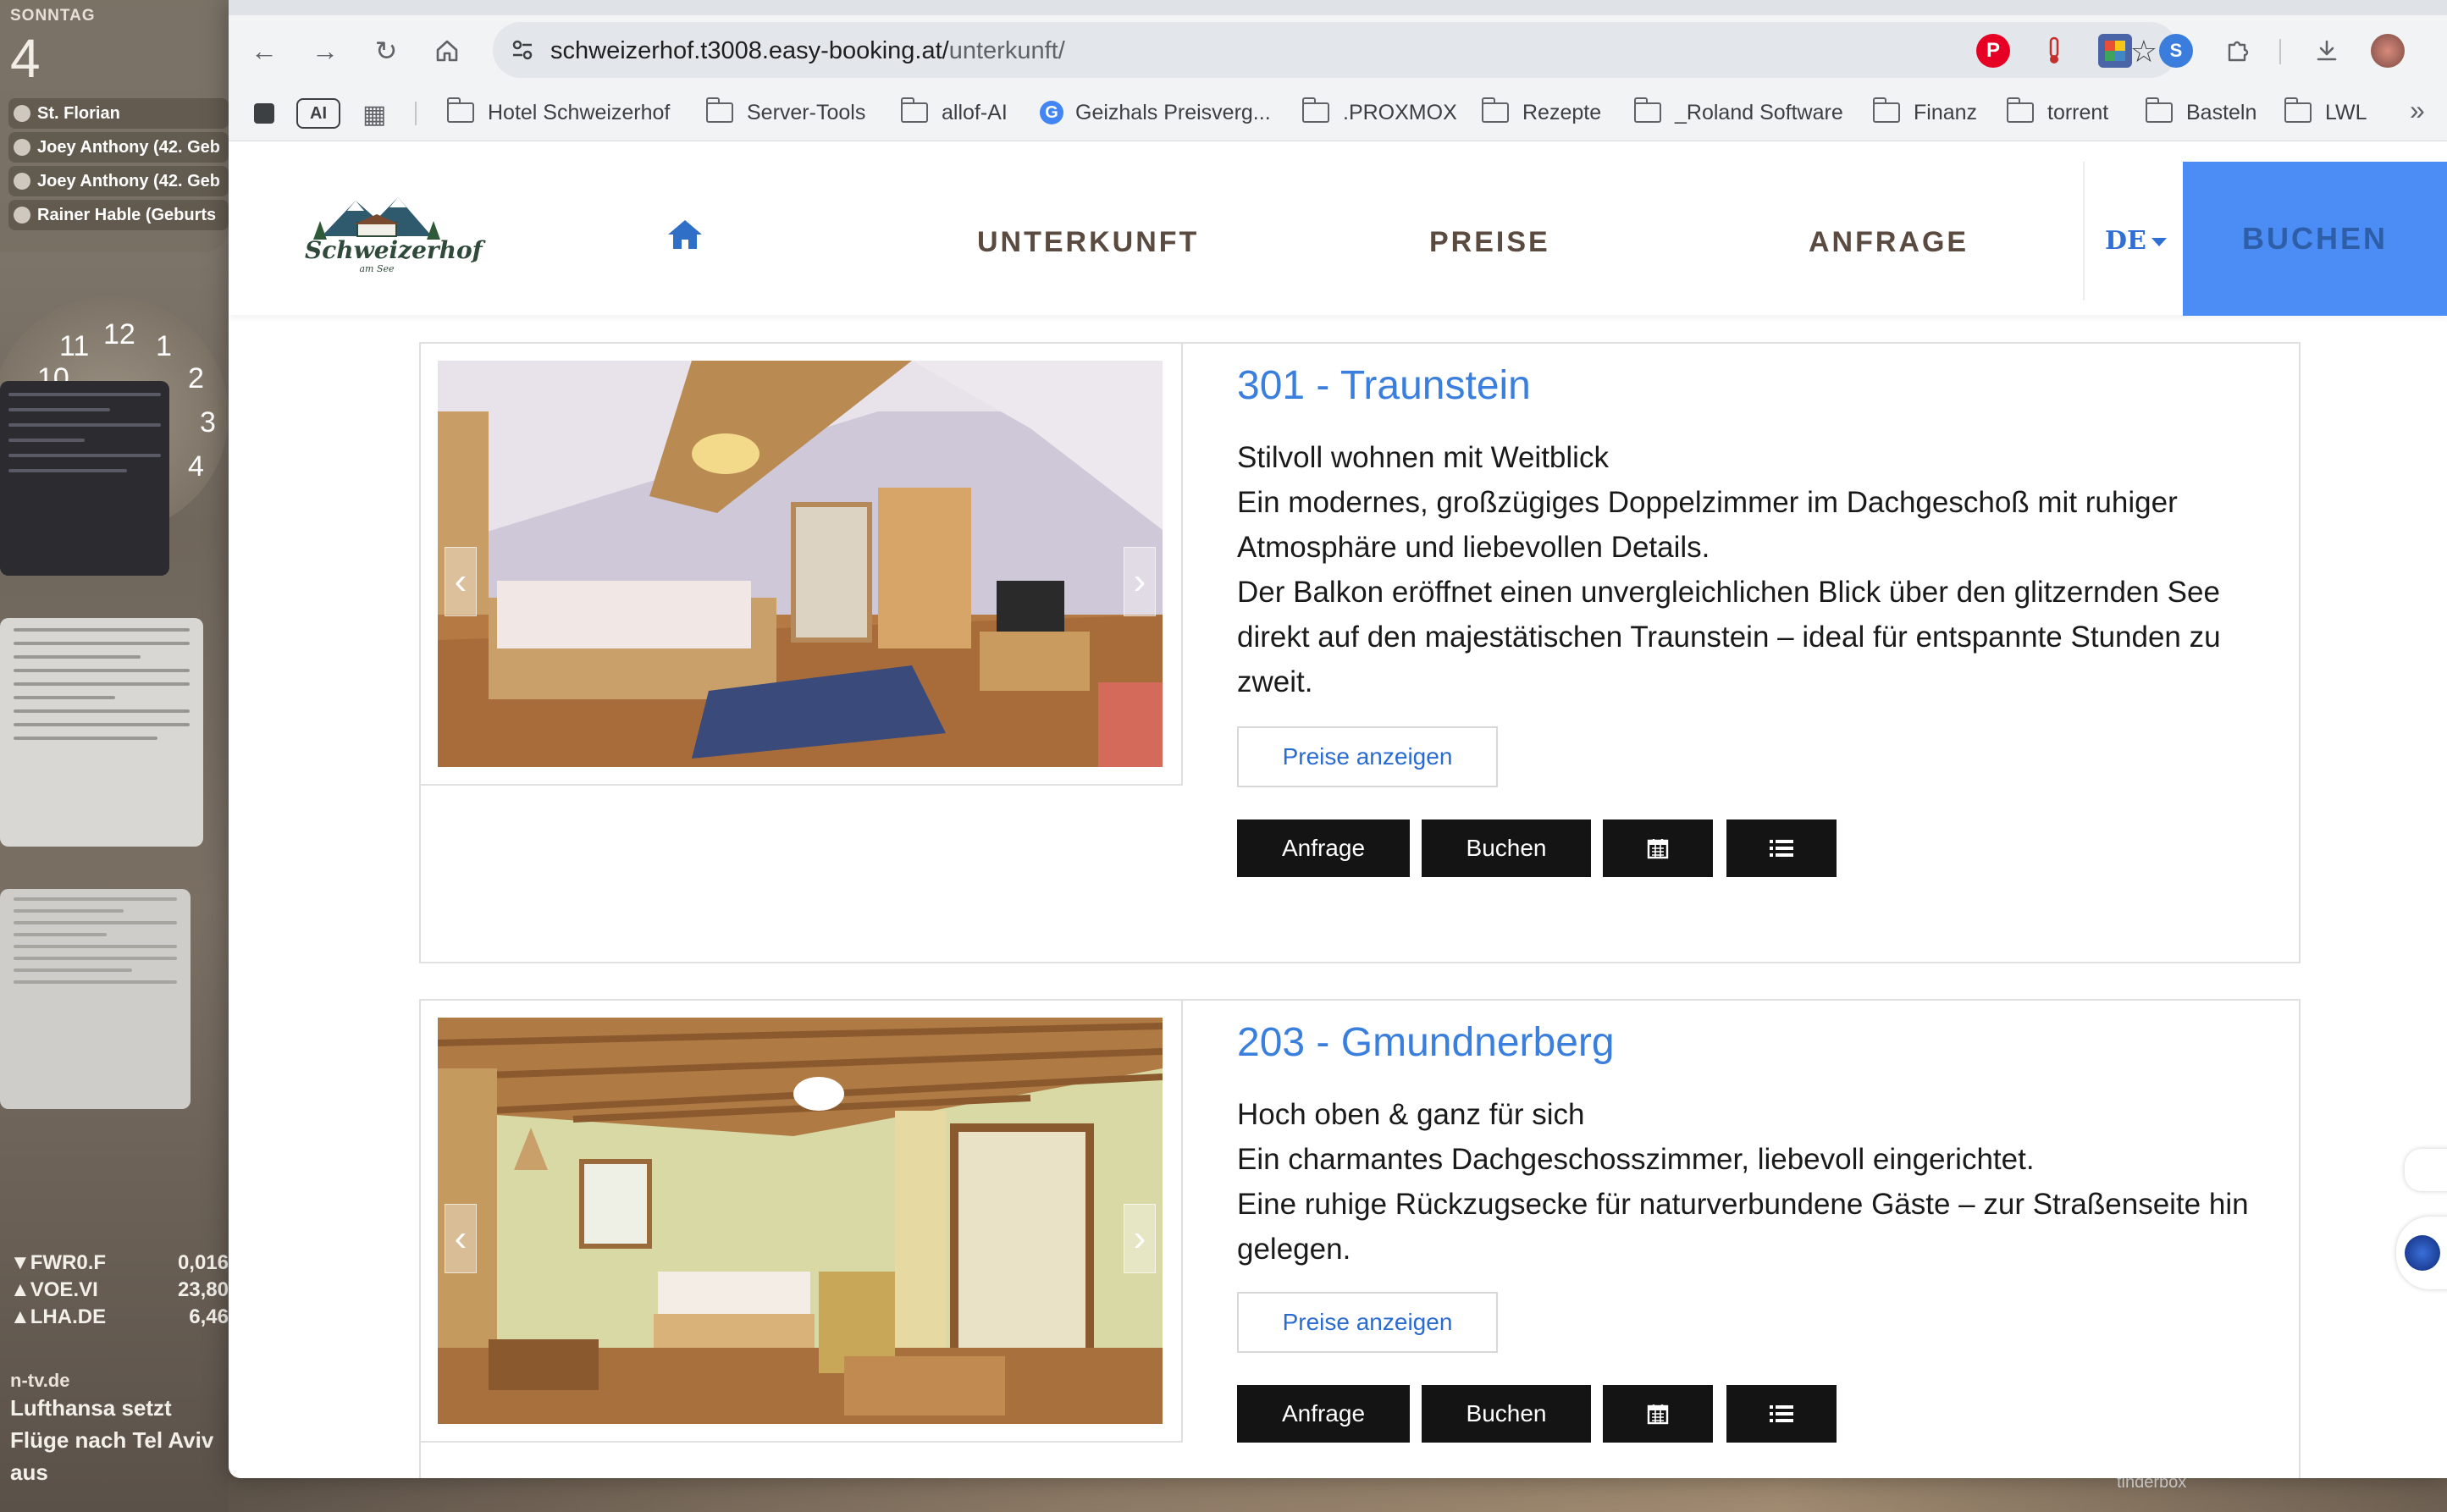 Image resolution: width=2447 pixels, height=1512 pixels. Describe the element at coordinates (1088, 242) in the screenshot. I see `nav-link-unterkunft: UNTERKUNFT` at that location.